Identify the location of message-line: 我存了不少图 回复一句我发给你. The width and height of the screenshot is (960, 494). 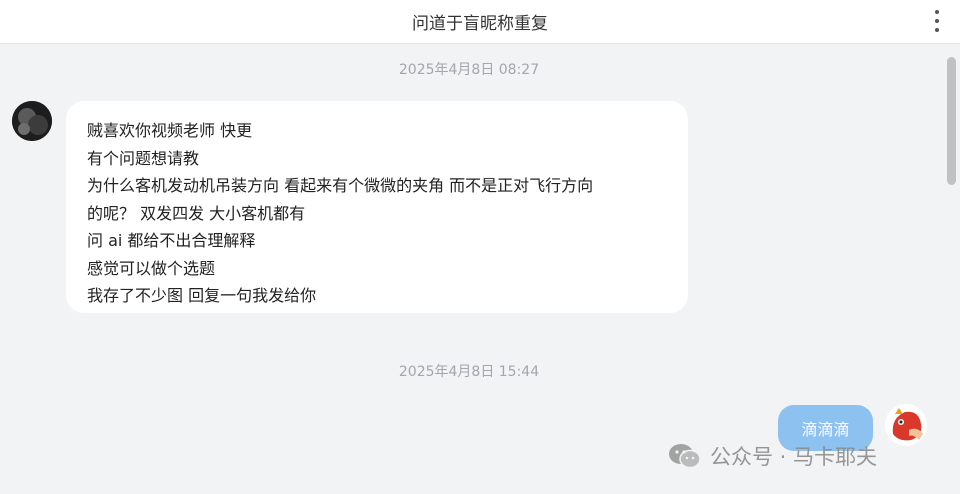
(202, 295).